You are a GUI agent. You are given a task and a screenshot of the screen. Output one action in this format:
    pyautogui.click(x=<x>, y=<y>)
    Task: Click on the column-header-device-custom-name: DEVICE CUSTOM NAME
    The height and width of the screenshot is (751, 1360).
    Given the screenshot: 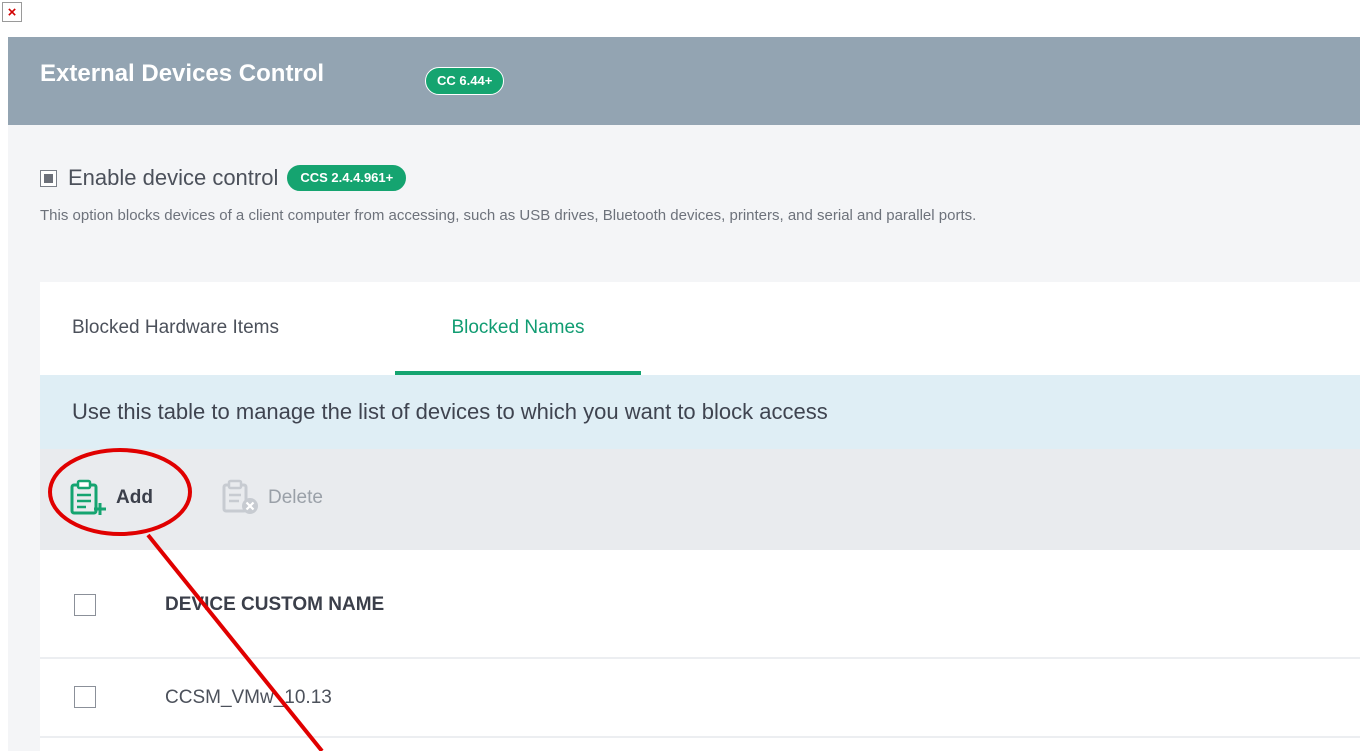 What is the action you would take?
    pyautogui.click(x=274, y=605)
    